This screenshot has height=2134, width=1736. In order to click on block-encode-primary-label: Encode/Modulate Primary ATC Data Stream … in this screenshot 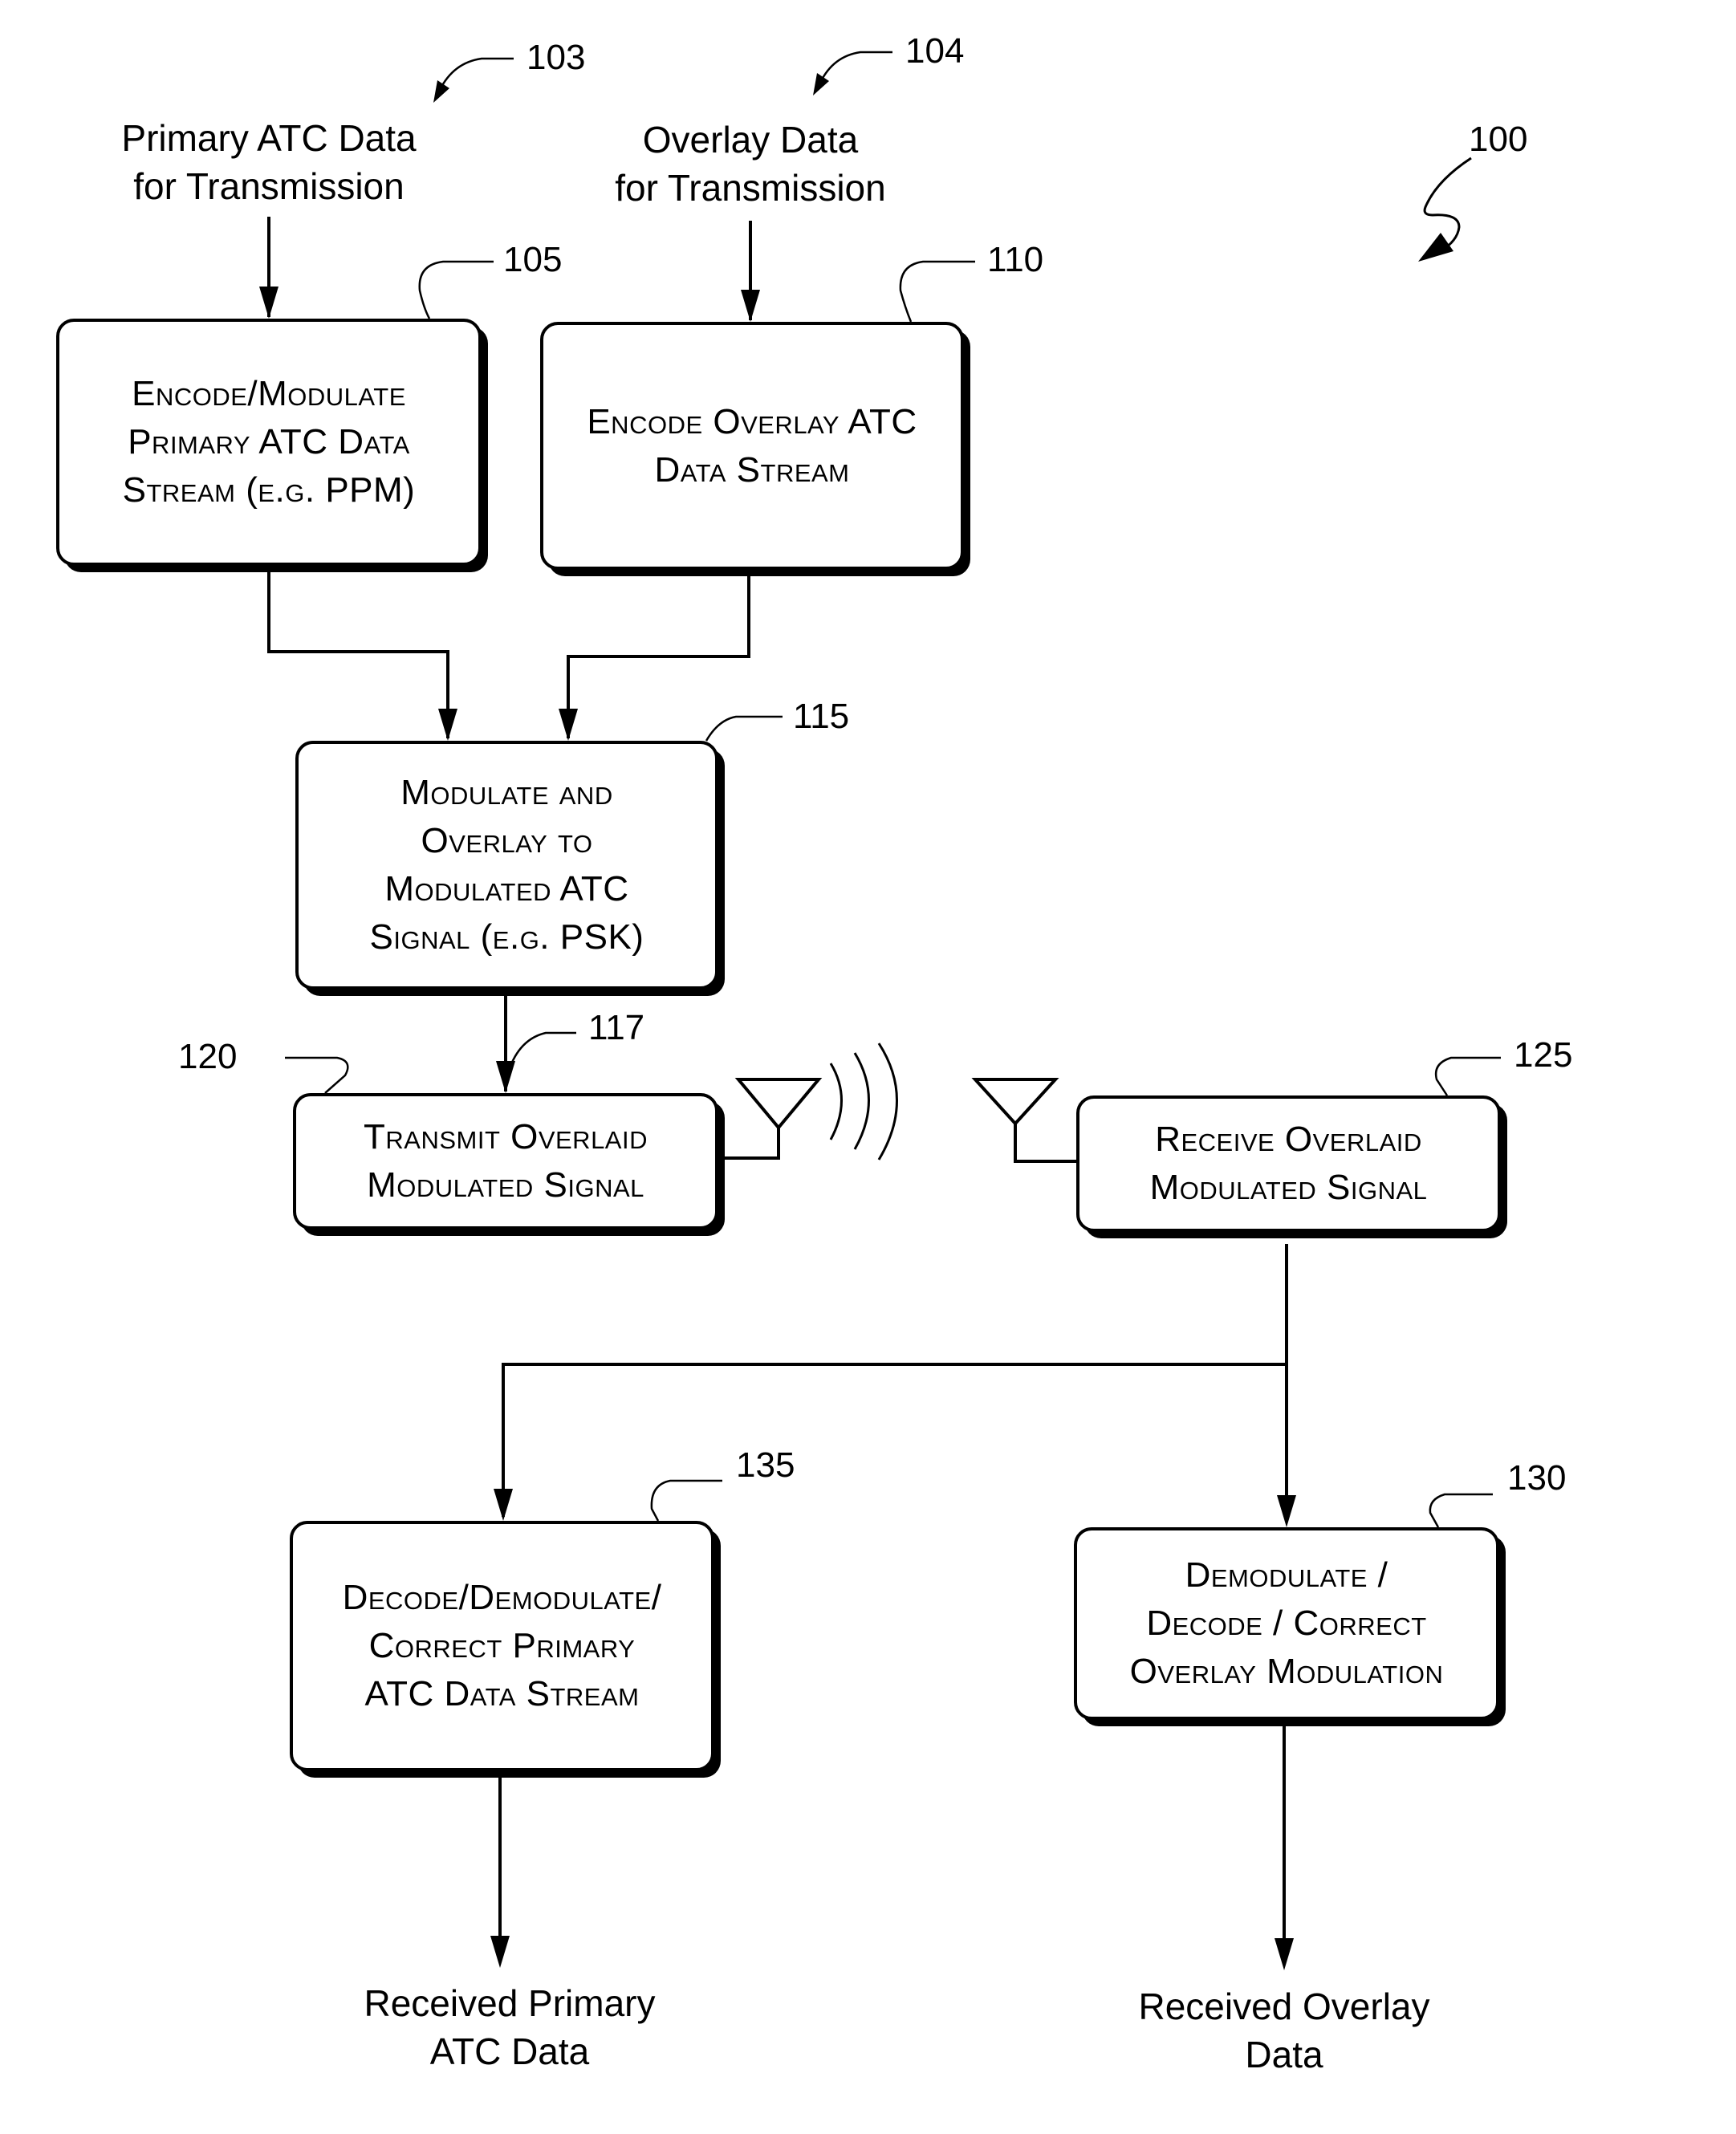, I will do `click(269, 442)`.